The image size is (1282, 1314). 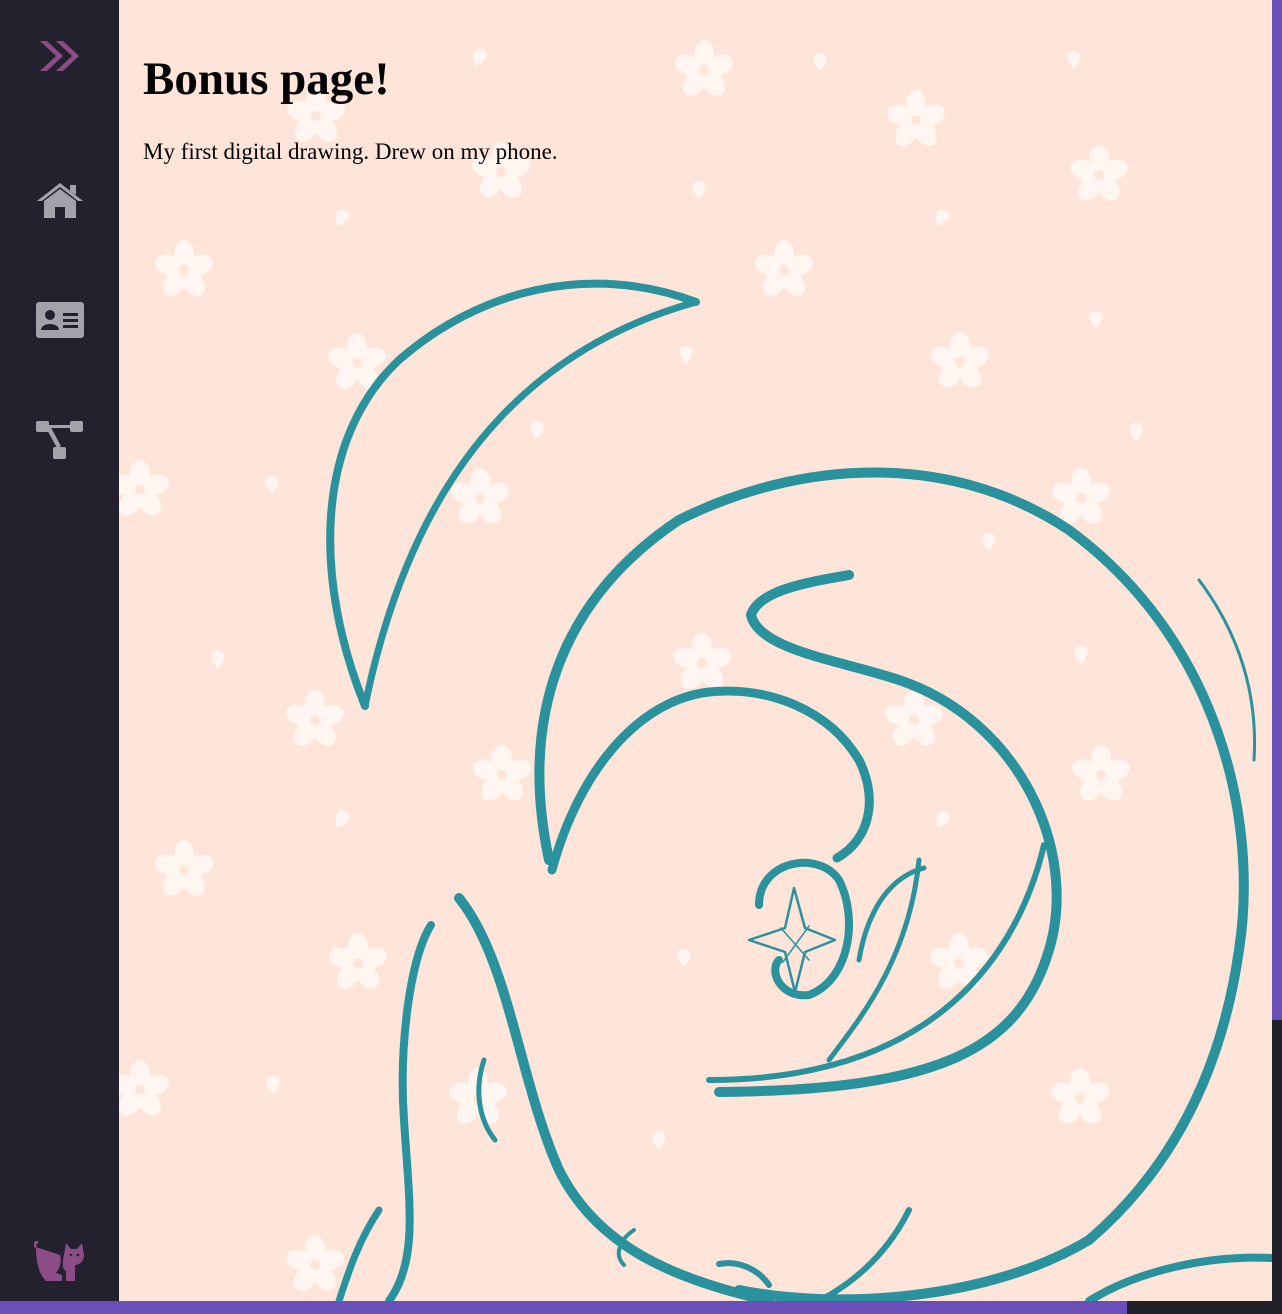 I want to click on expand-sidebar-button, so click(x=59, y=56).